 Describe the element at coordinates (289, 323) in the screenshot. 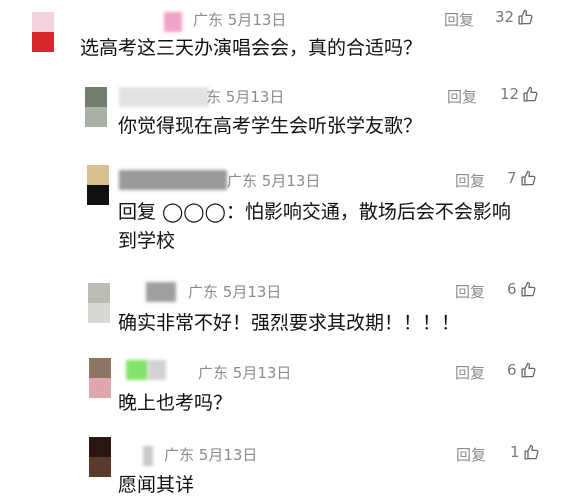

I see `comment-text: 确实非常不好！强烈要求其改期！！！！` at that location.